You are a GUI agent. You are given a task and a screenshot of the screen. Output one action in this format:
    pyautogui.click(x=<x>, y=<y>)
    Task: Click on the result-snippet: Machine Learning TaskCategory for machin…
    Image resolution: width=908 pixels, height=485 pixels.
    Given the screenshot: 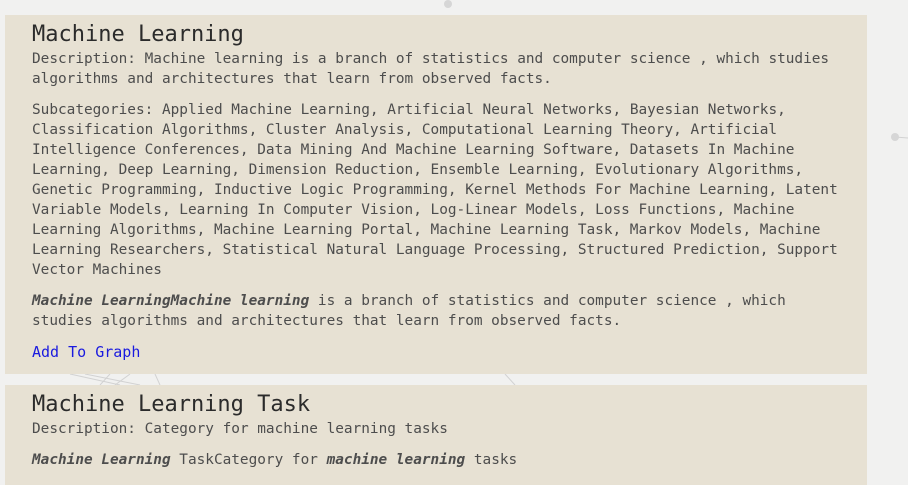 What is the action you would take?
    pyautogui.click(x=275, y=460)
    